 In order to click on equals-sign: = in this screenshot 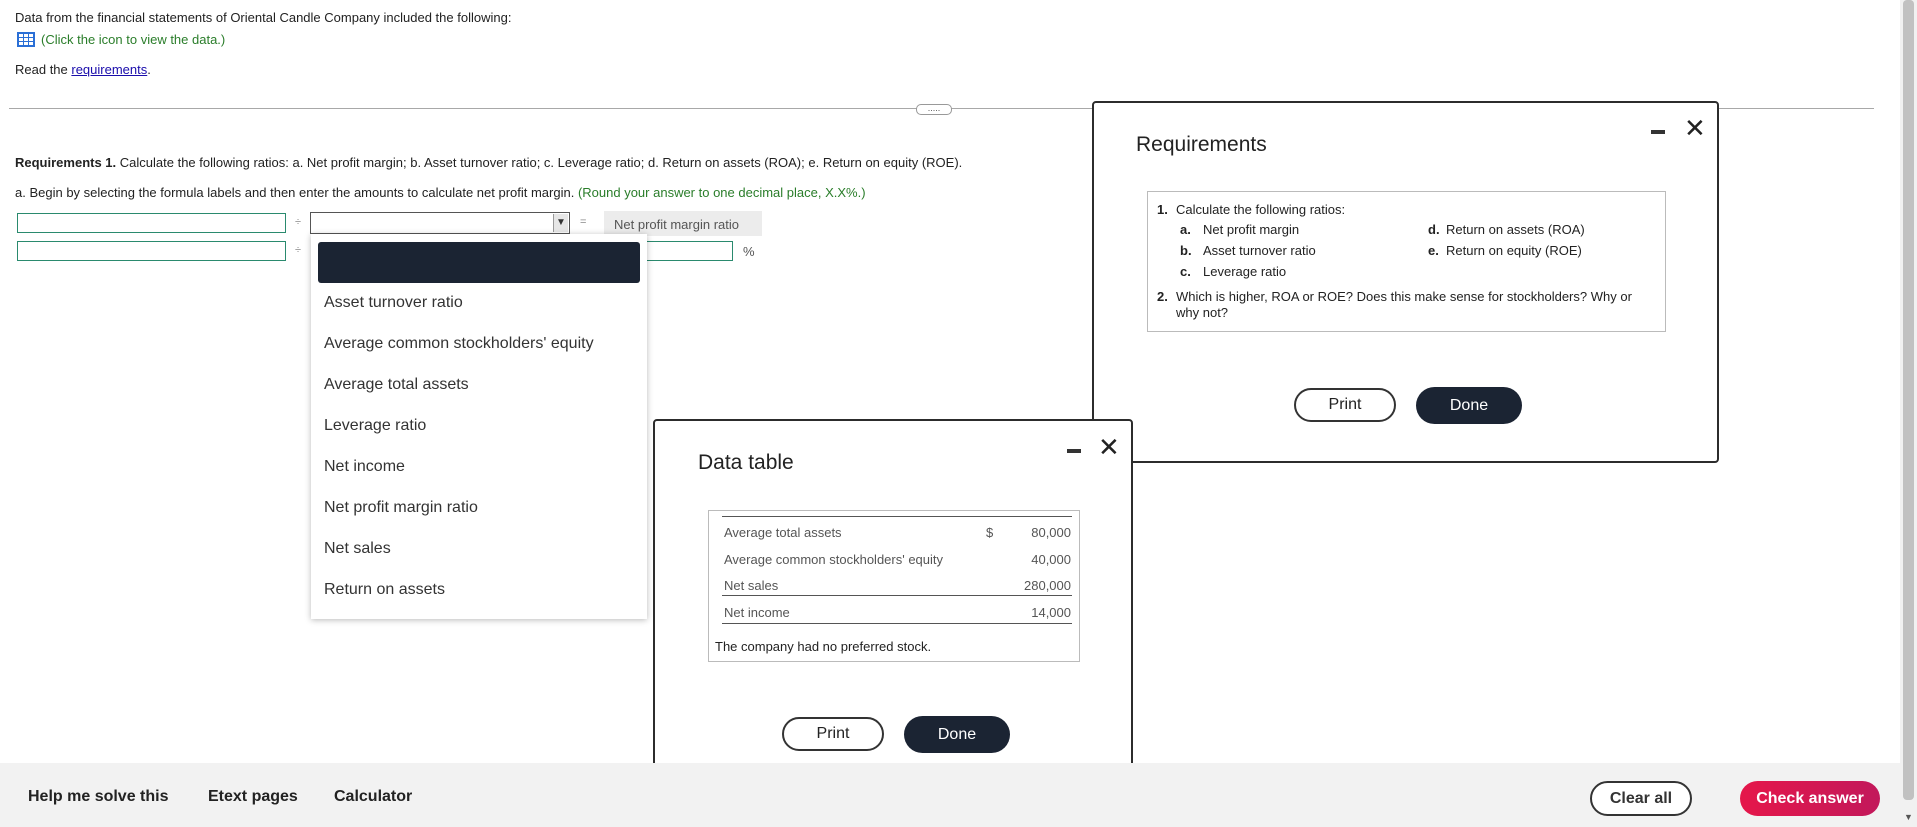, I will do `click(583, 222)`.